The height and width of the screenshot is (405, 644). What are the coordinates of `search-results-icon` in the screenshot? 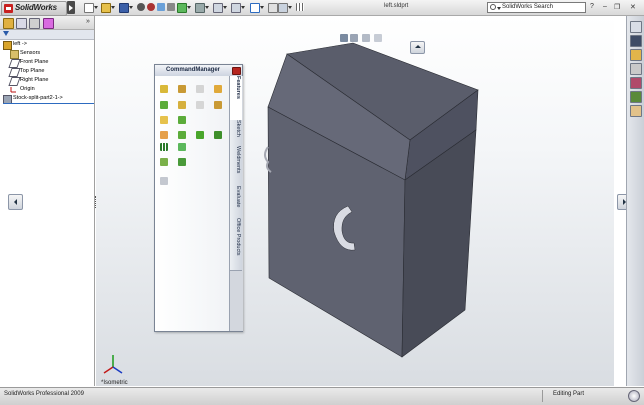 It's located at (636, 69).